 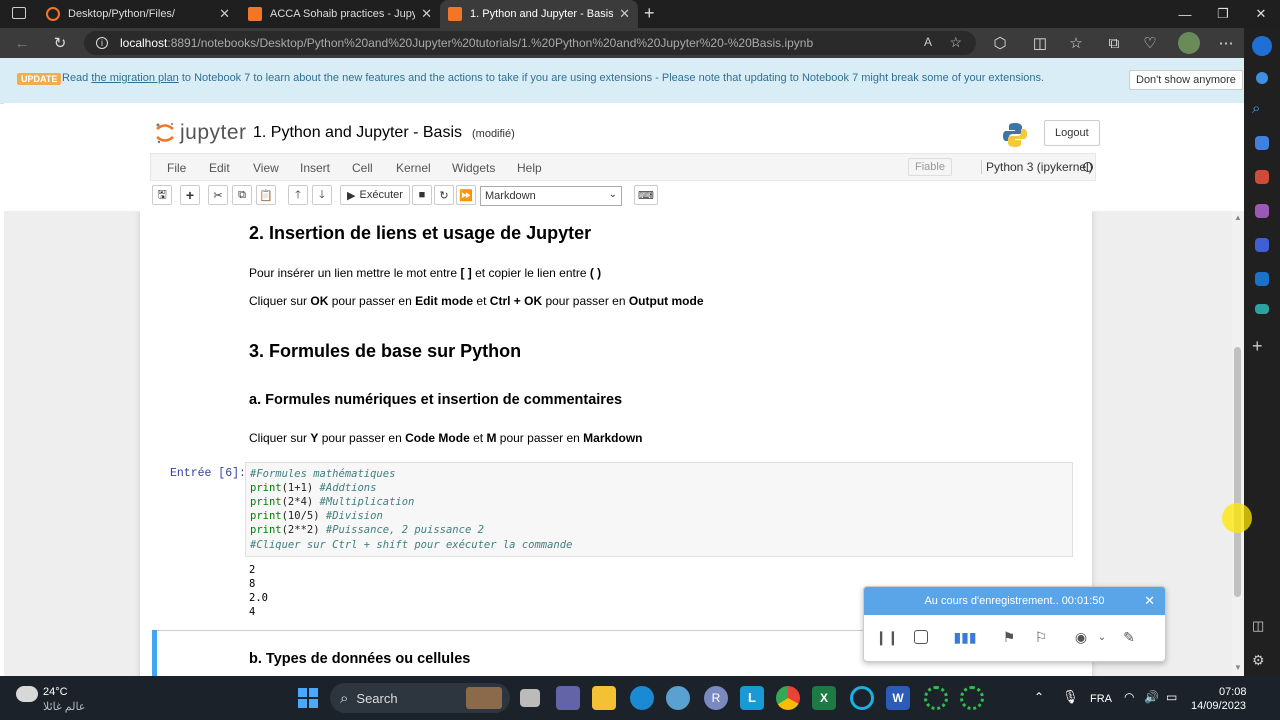 What do you see at coordinates (649, 13) in the screenshot?
I see `new-tab-button: +` at bounding box center [649, 13].